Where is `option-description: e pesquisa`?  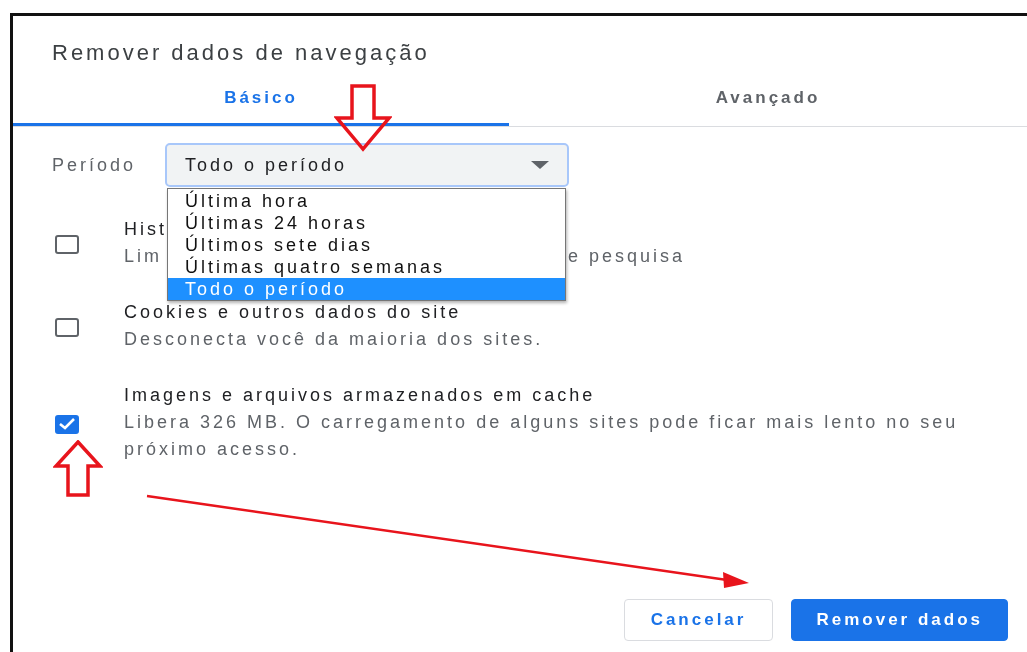 option-description: e pesquisa is located at coordinates (627, 256).